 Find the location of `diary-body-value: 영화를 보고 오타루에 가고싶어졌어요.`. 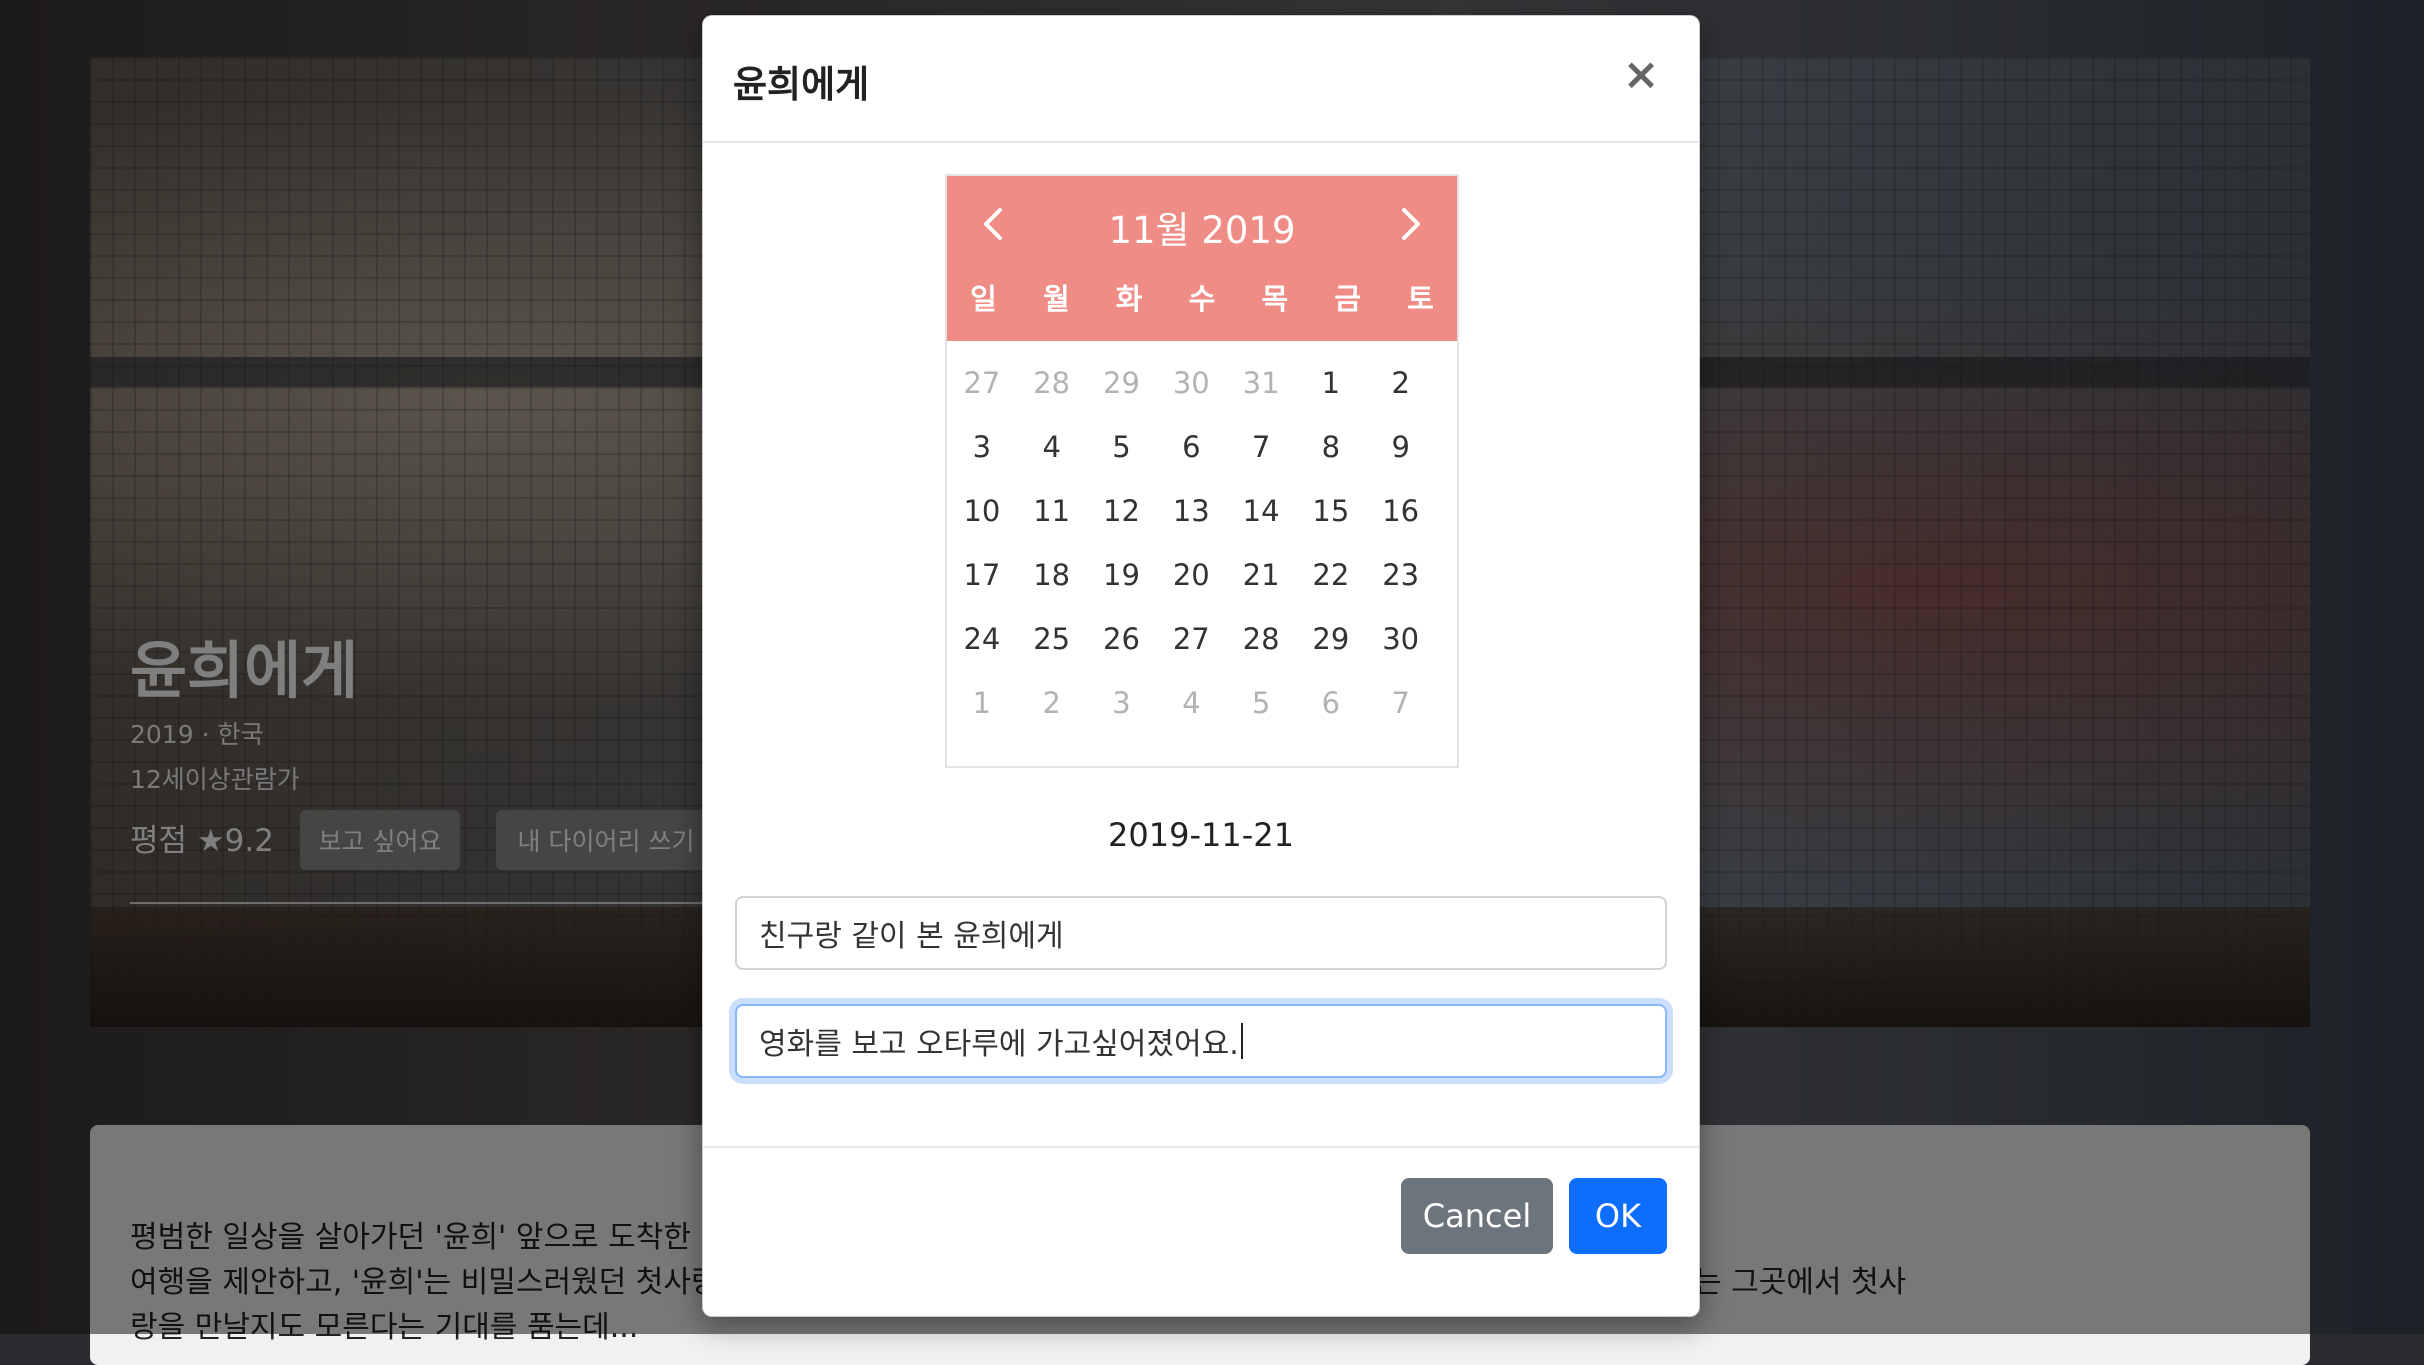

diary-body-value: 영화를 보고 오타루에 가고싶어졌어요. is located at coordinates (999, 1044).